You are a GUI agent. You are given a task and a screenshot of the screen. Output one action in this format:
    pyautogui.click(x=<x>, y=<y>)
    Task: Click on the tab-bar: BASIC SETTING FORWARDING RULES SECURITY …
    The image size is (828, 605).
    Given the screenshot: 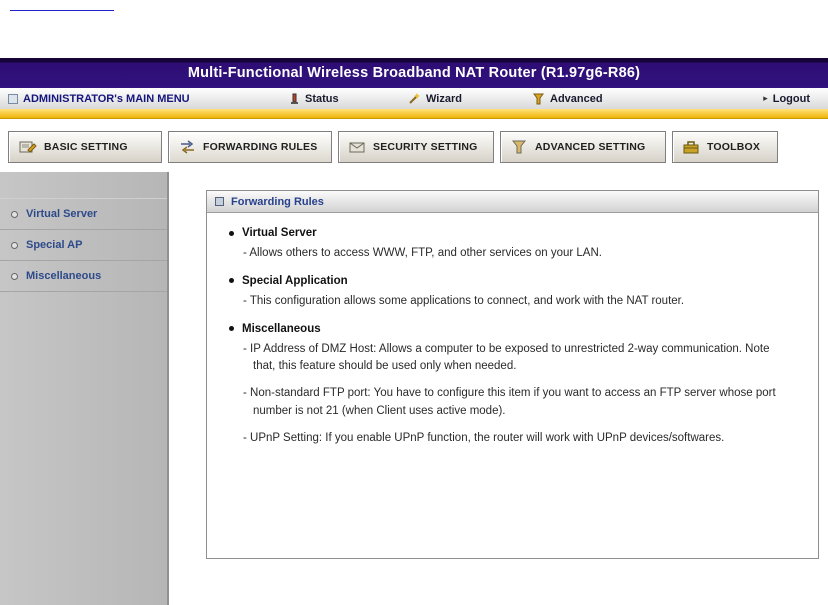 What is the action you would take?
    pyautogui.click(x=393, y=147)
    